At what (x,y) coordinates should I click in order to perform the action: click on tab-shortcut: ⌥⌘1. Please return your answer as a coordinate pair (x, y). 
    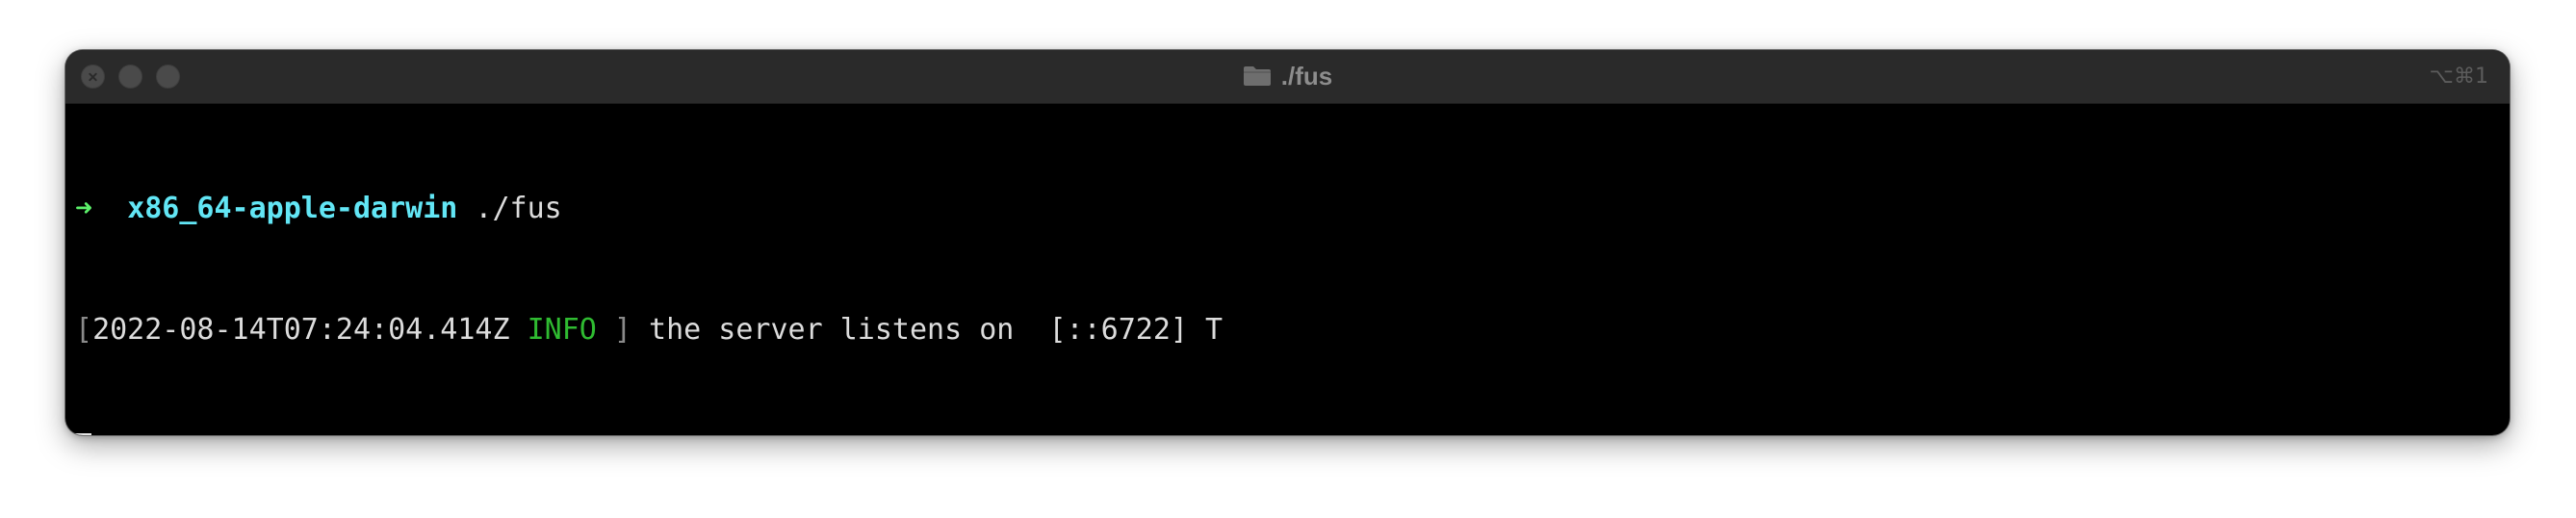
    Looking at the image, I should click on (2459, 77).